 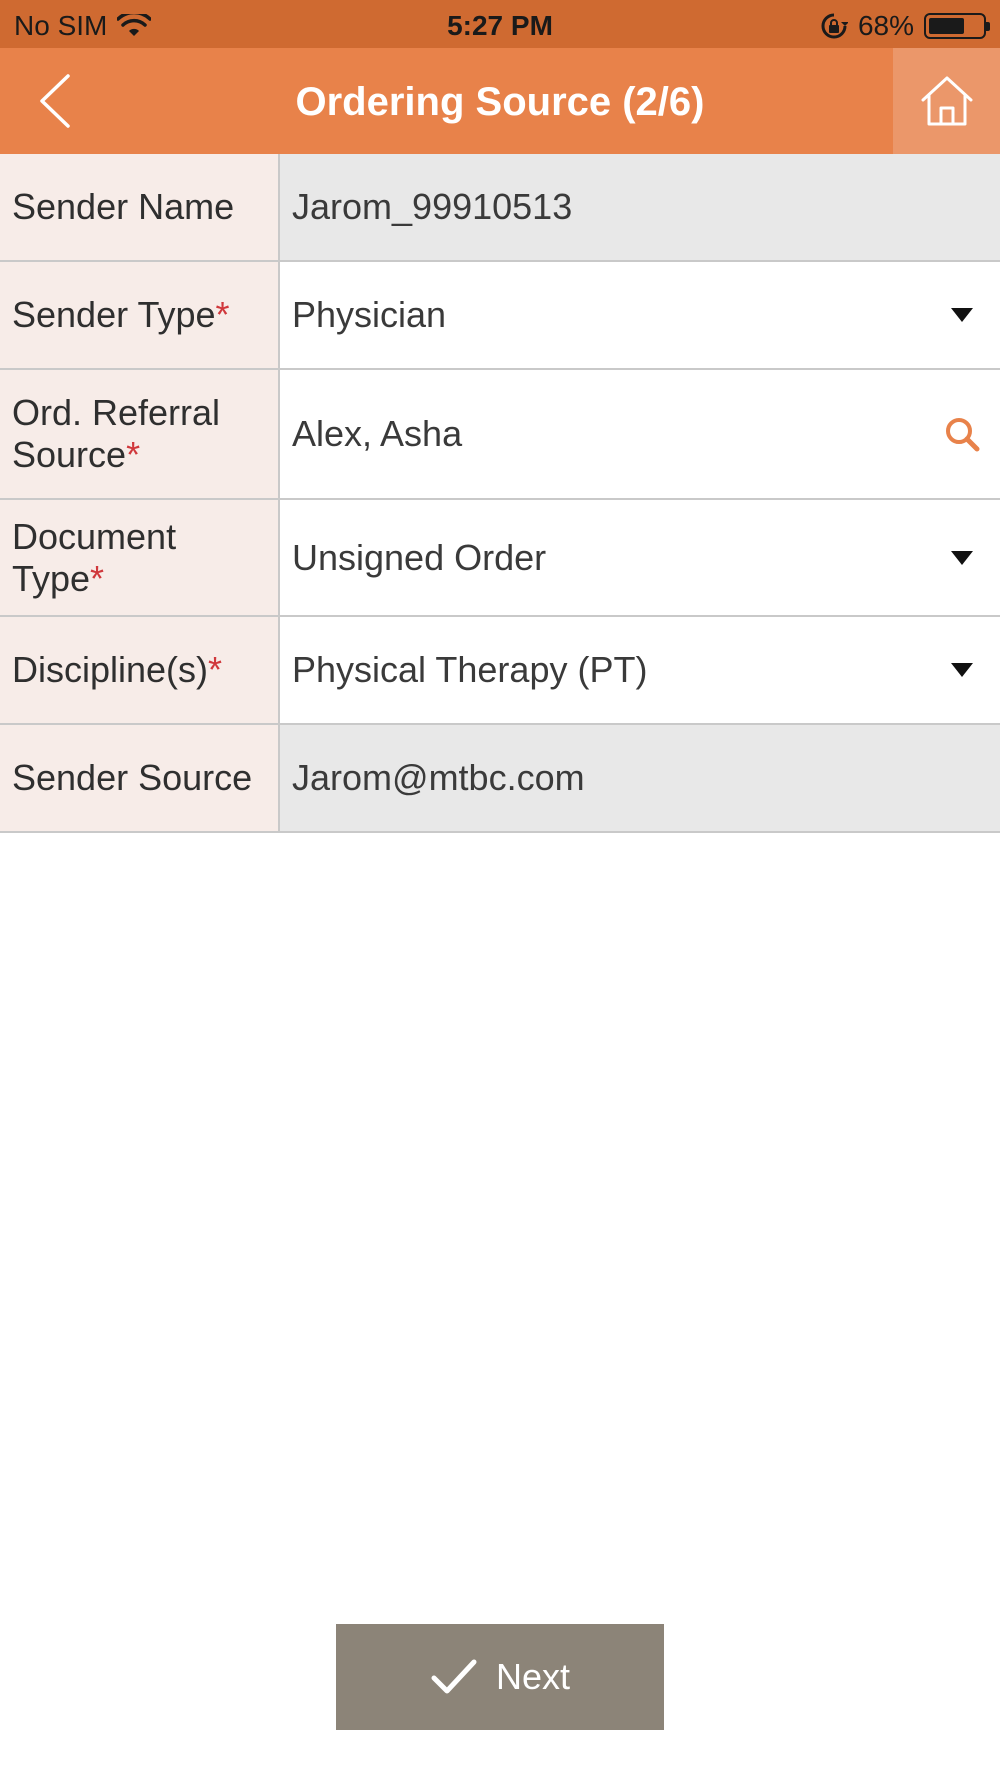 I want to click on sender-source-value: Jarom@mtbc.com, so click(x=438, y=777).